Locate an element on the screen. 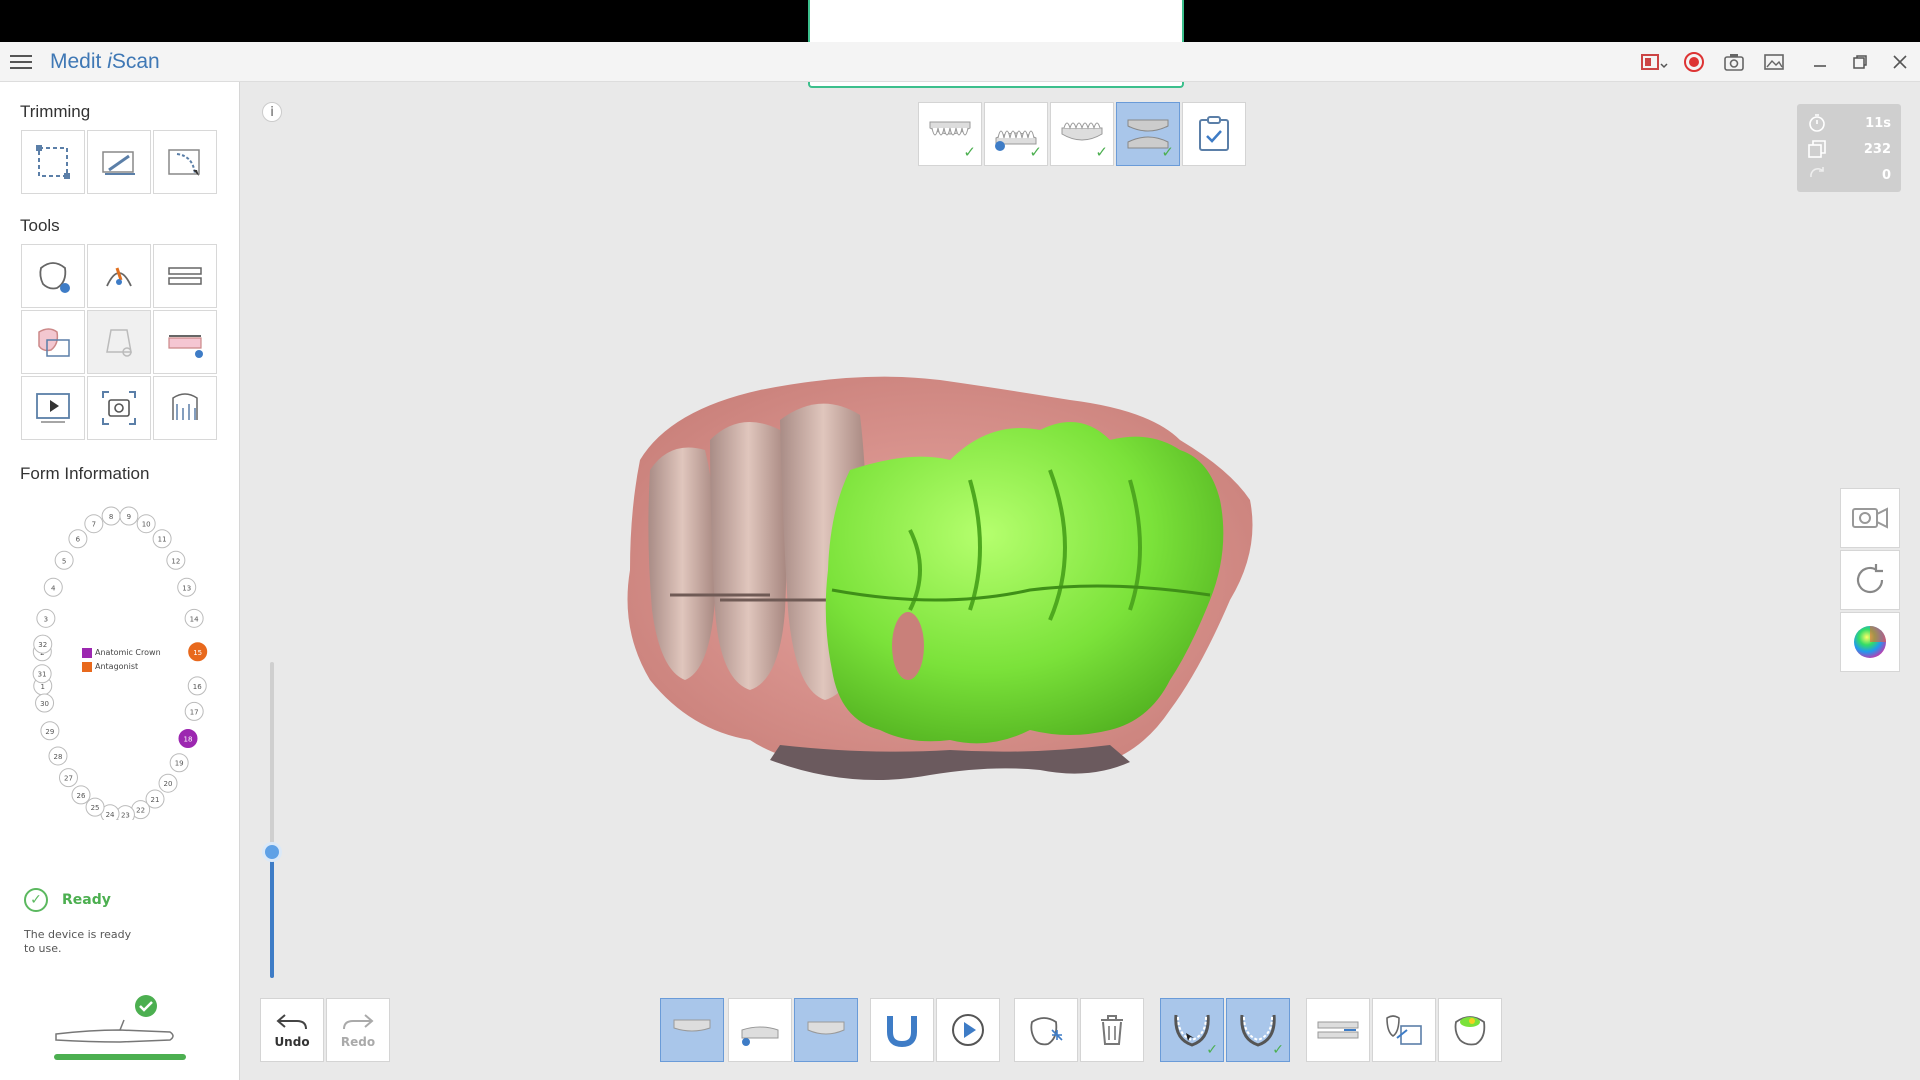 The image size is (1920, 1080). trim-lasso-button is located at coordinates (185, 162).